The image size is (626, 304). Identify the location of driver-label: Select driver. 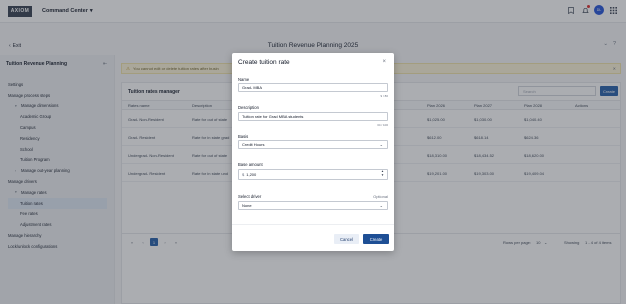
(250, 196).